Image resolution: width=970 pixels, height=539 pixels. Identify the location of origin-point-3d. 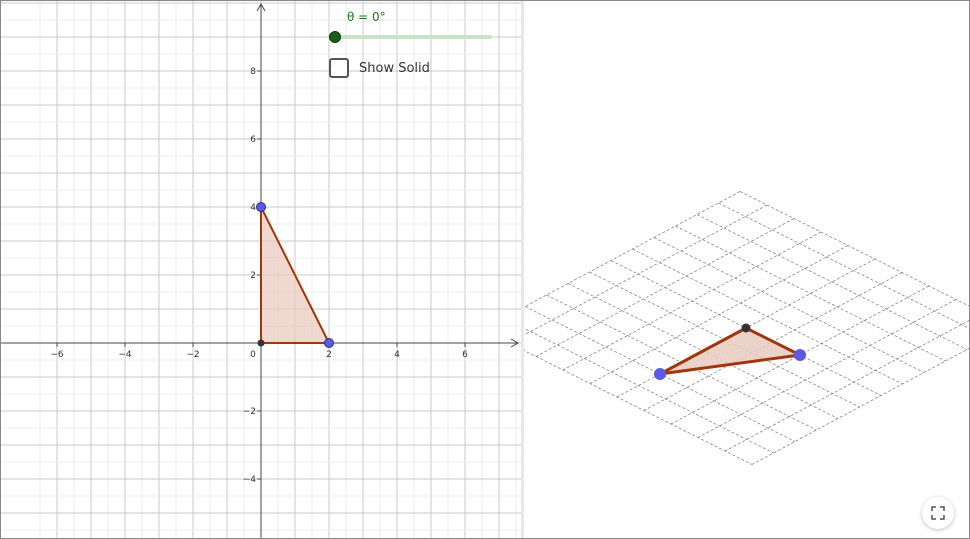
(746, 328).